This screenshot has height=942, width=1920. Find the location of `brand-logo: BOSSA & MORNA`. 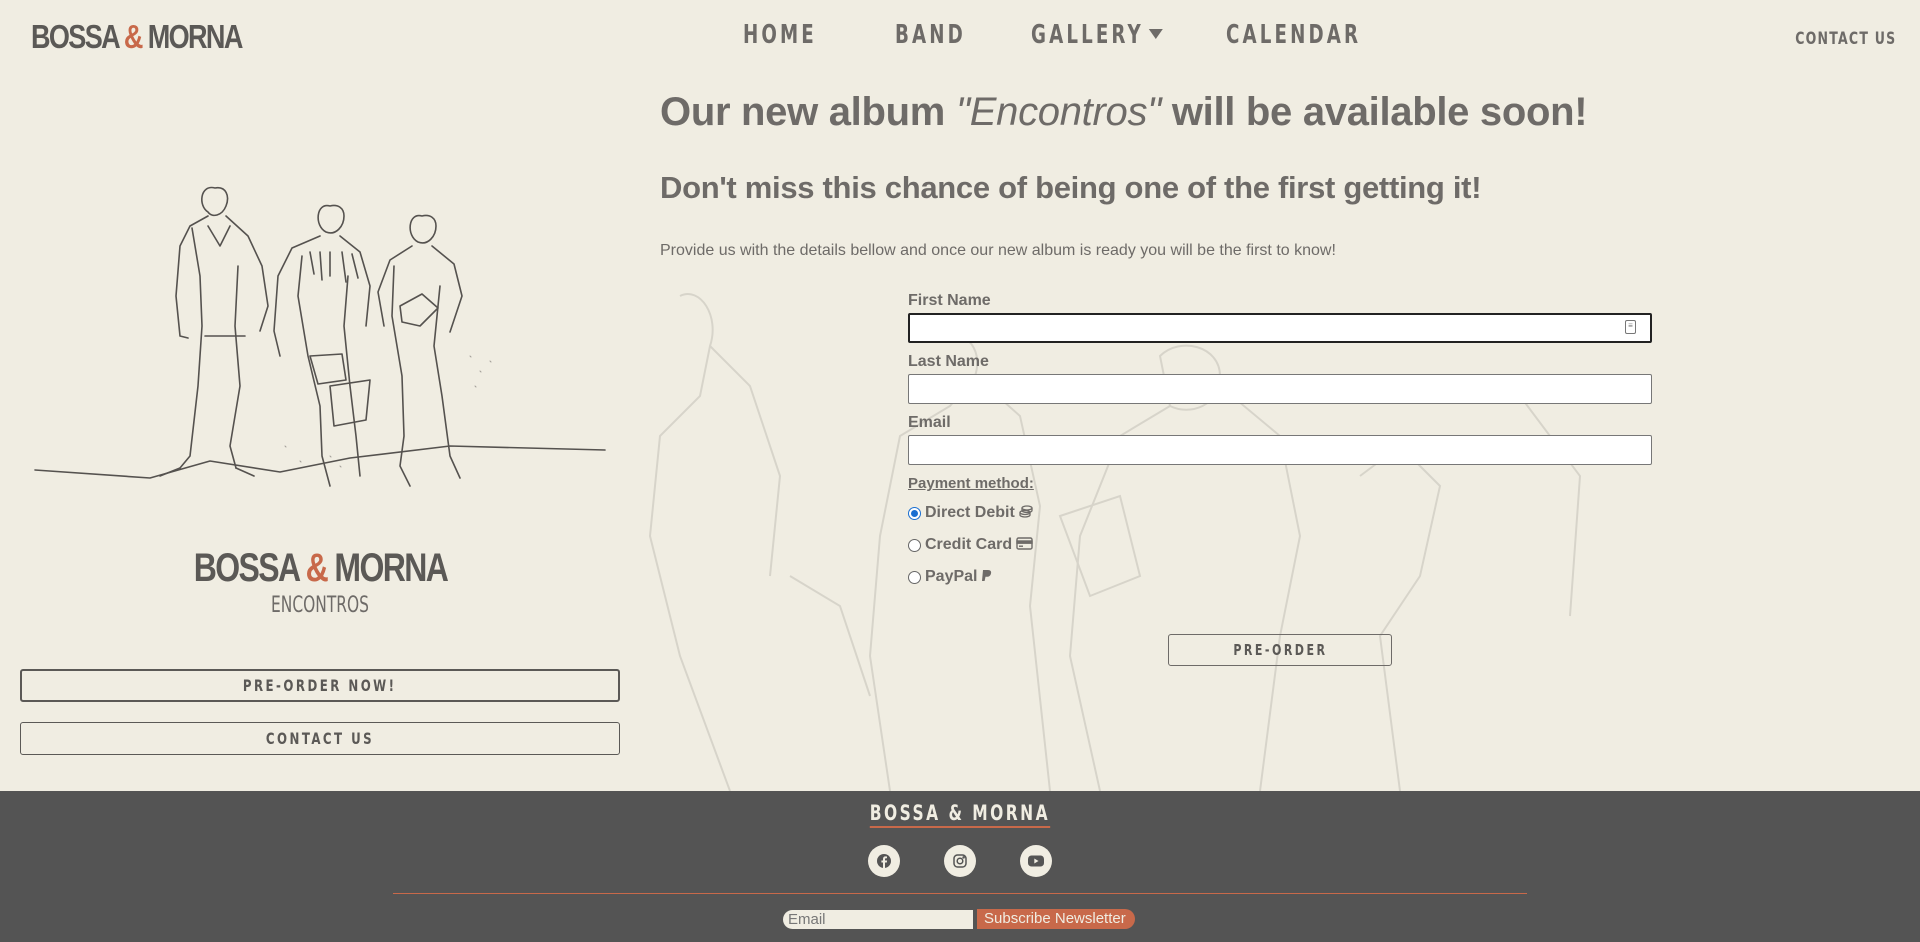

brand-logo: BOSSA & MORNA is located at coordinates (137, 37).